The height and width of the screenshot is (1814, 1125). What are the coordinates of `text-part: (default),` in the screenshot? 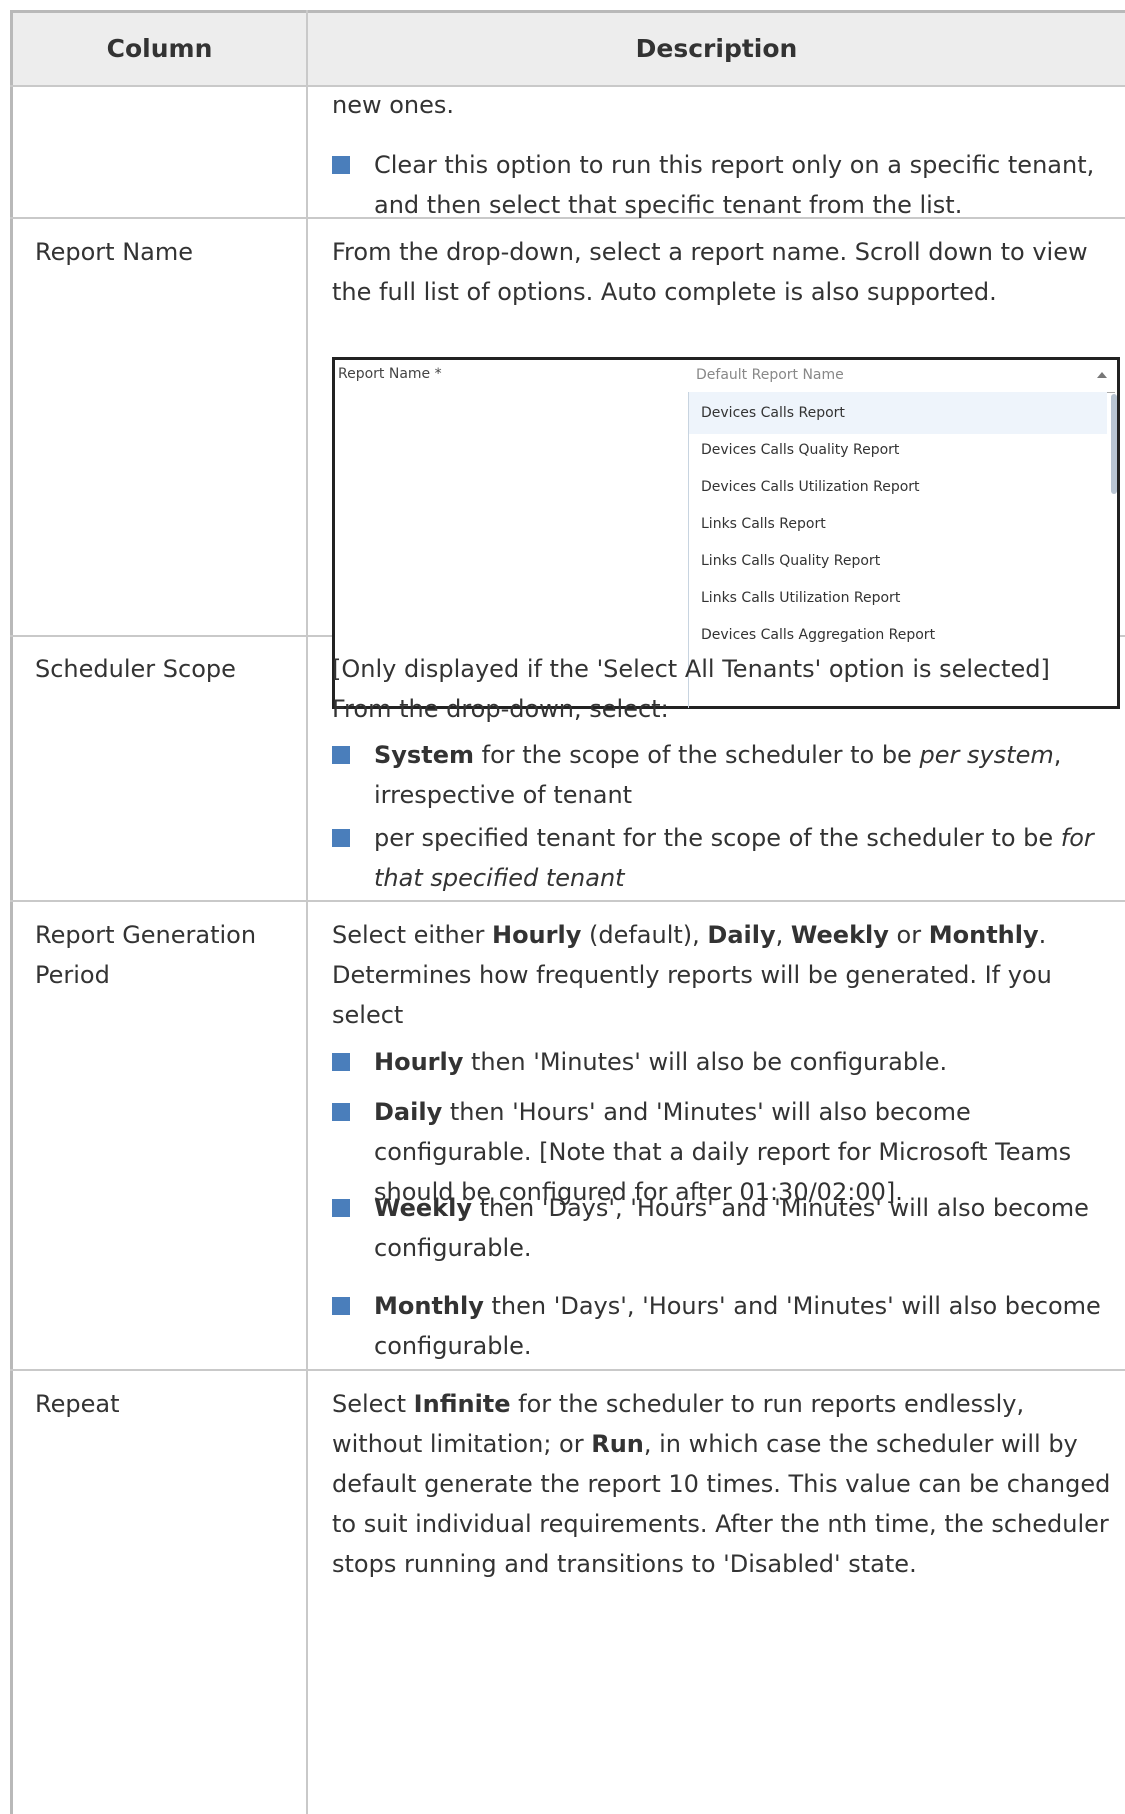 It's located at (644, 935).